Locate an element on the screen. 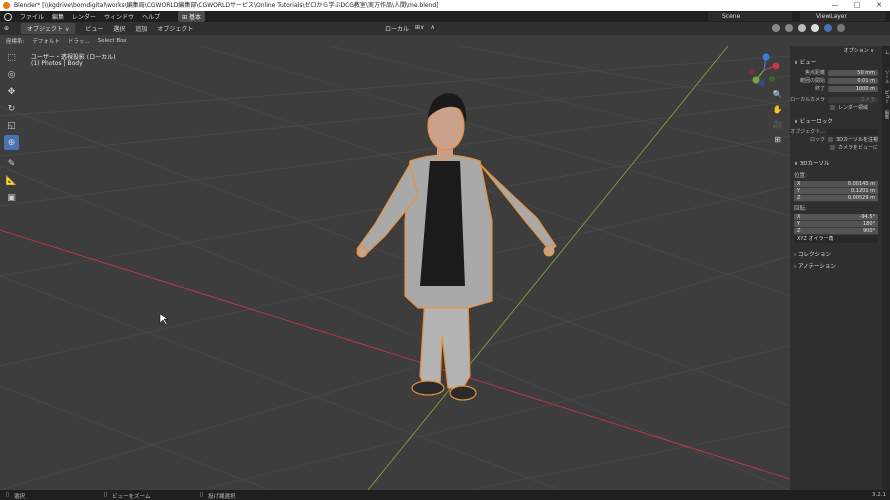  menu-add: 追加 is located at coordinates (141, 28).